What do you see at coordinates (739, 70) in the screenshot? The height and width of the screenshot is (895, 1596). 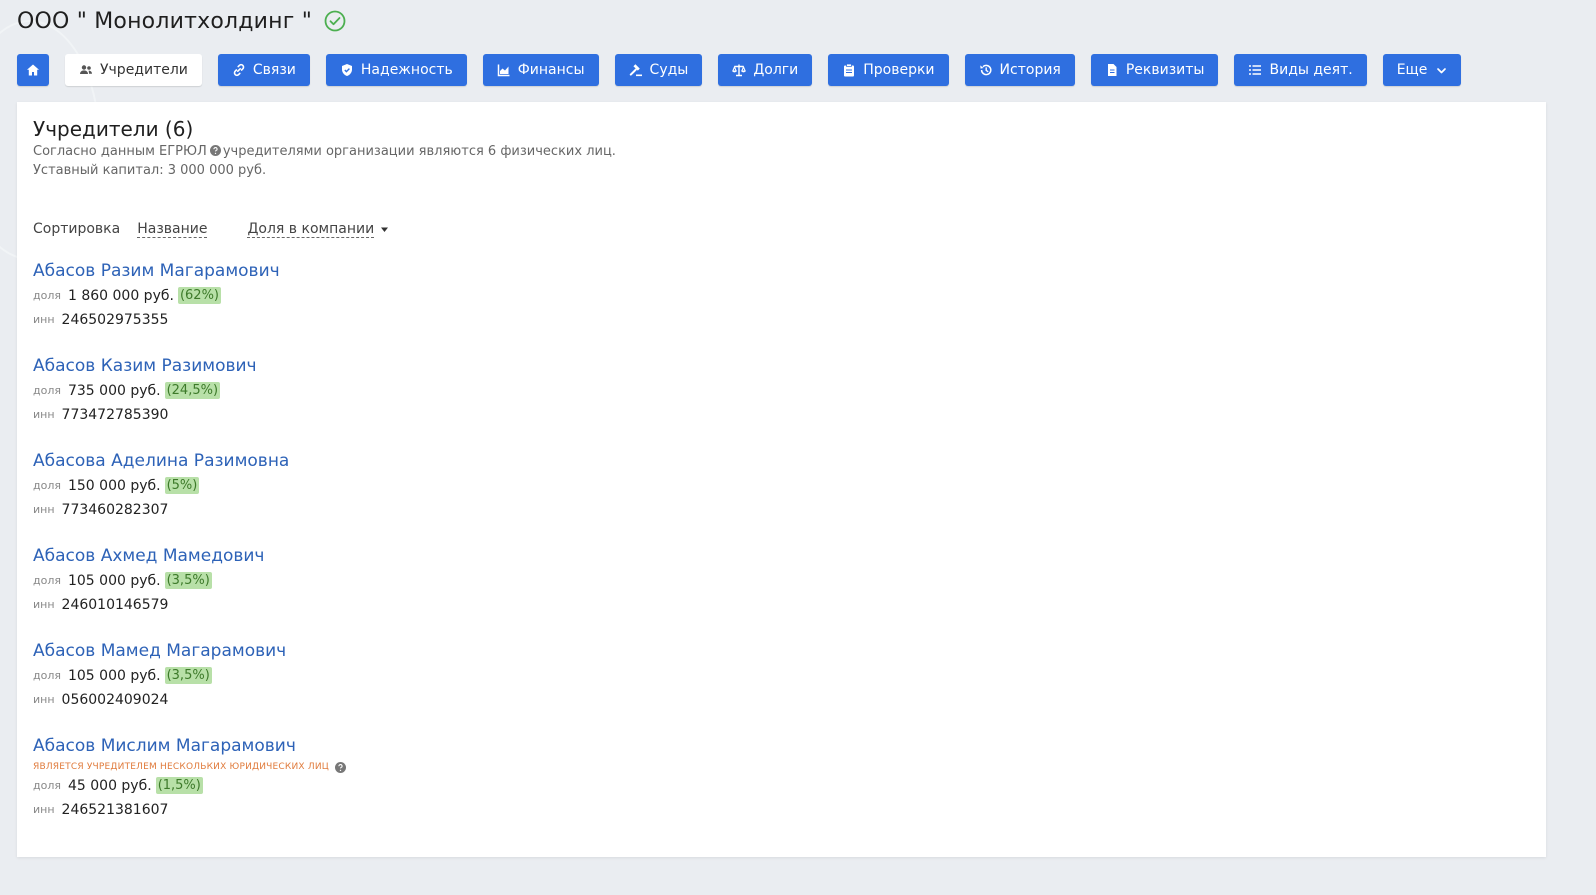 I see `scales-icon` at bounding box center [739, 70].